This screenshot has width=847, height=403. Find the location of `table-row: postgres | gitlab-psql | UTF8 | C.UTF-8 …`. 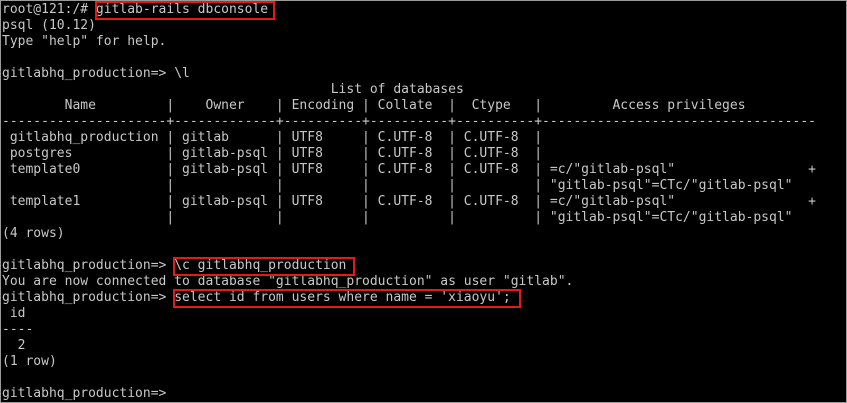

table-row: postgres | gitlab-psql | UTF8 | C.UTF-8 … is located at coordinates (272, 153).